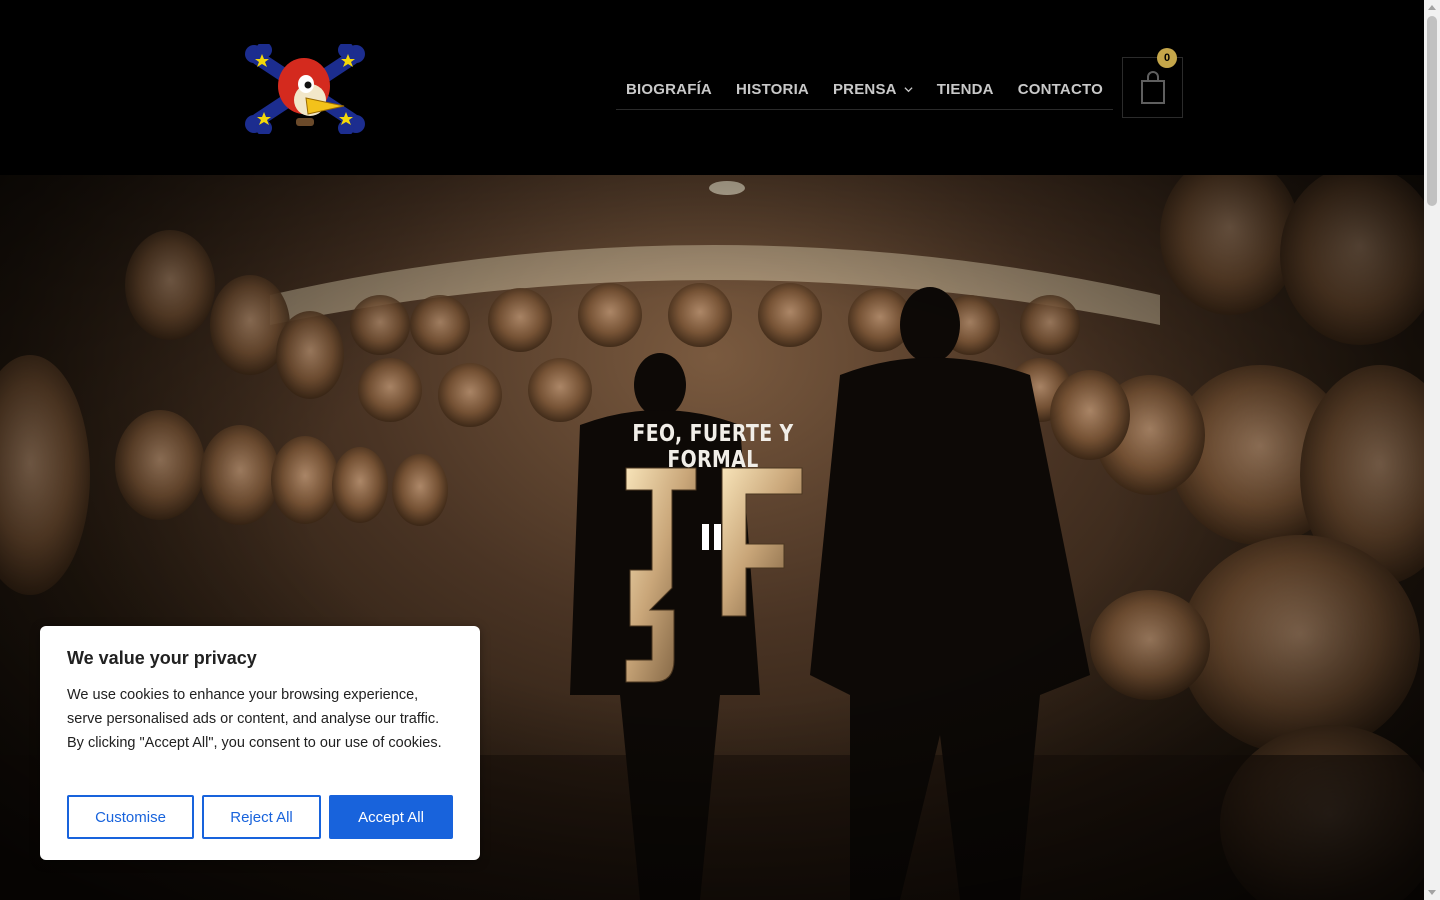 The width and height of the screenshot is (1440, 900). What do you see at coordinates (714, 575) in the screenshot?
I see `3f-emblem` at bounding box center [714, 575].